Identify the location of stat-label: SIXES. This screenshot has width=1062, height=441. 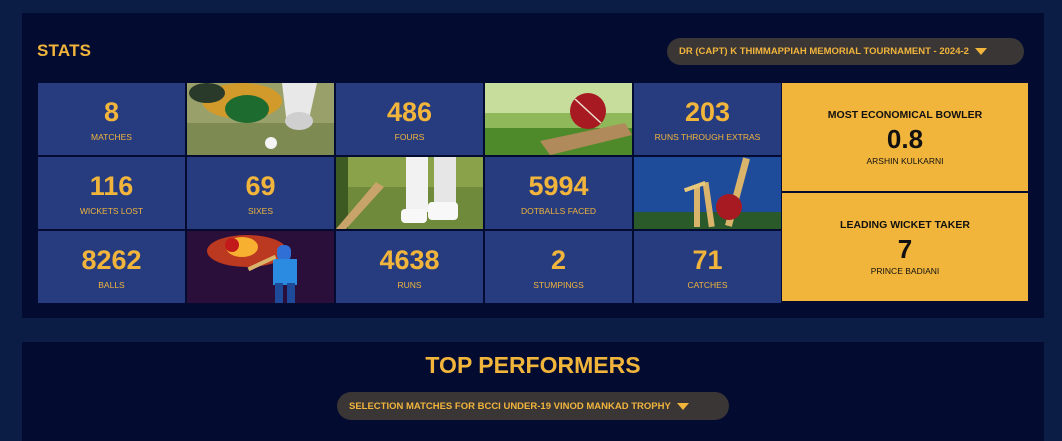
(260, 210).